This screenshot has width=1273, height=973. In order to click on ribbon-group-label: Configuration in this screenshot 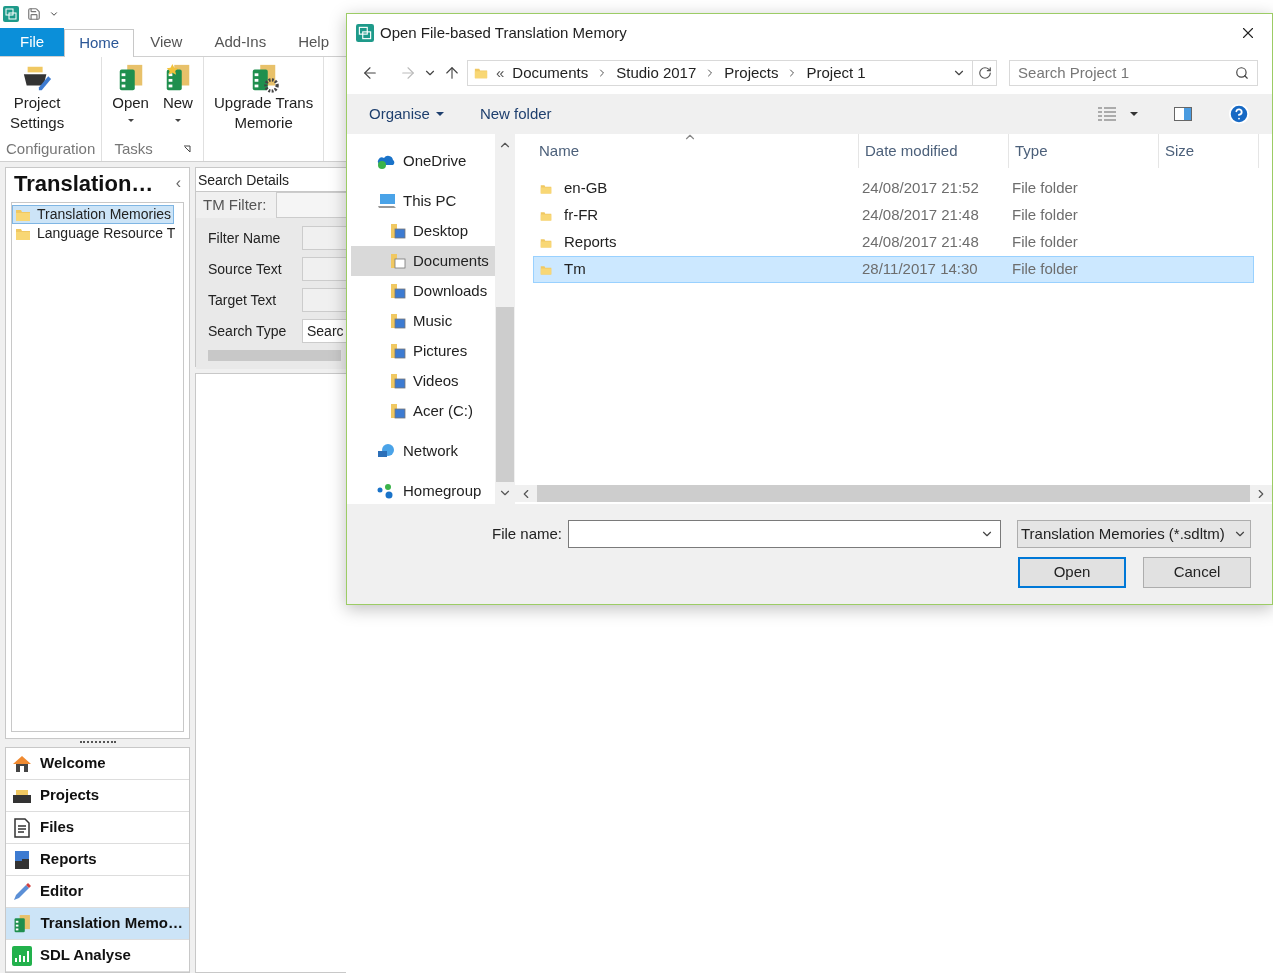, I will do `click(51, 148)`.